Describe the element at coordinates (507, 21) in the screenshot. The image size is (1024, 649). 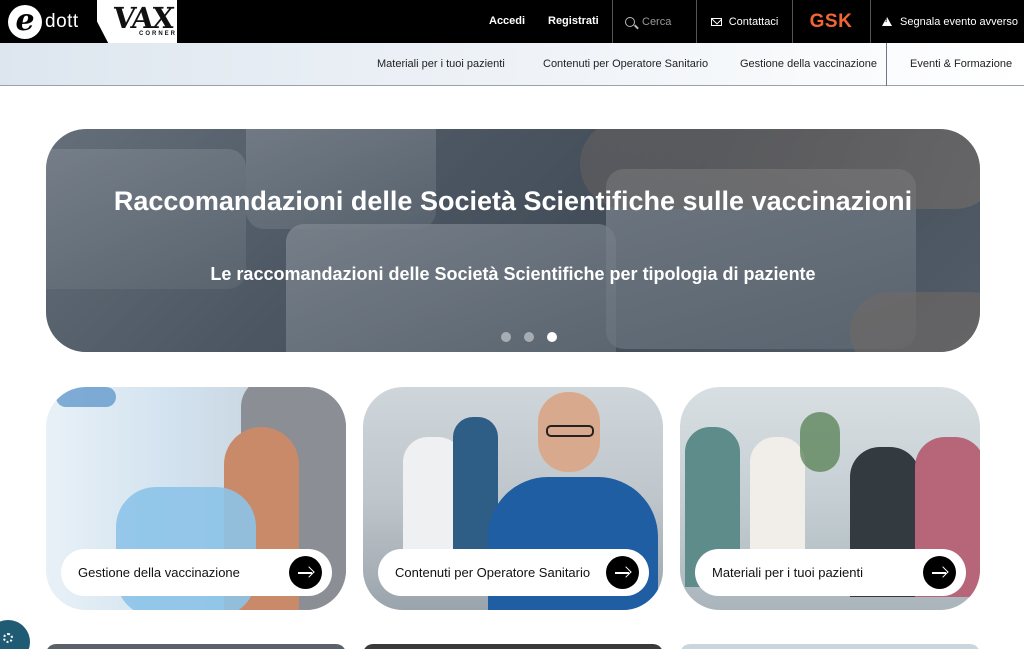
I see `login-link: Accedi` at that location.